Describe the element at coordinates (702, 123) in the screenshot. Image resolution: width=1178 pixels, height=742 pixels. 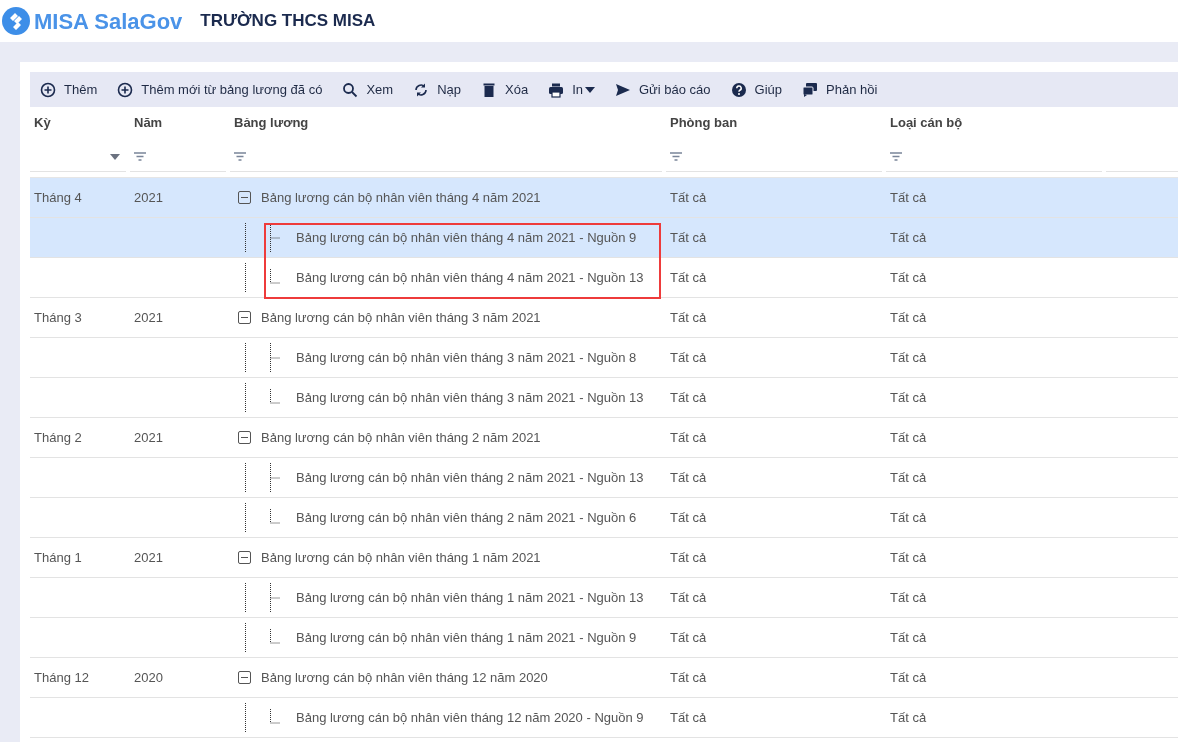
I see `column-header: Phòng ban` at that location.